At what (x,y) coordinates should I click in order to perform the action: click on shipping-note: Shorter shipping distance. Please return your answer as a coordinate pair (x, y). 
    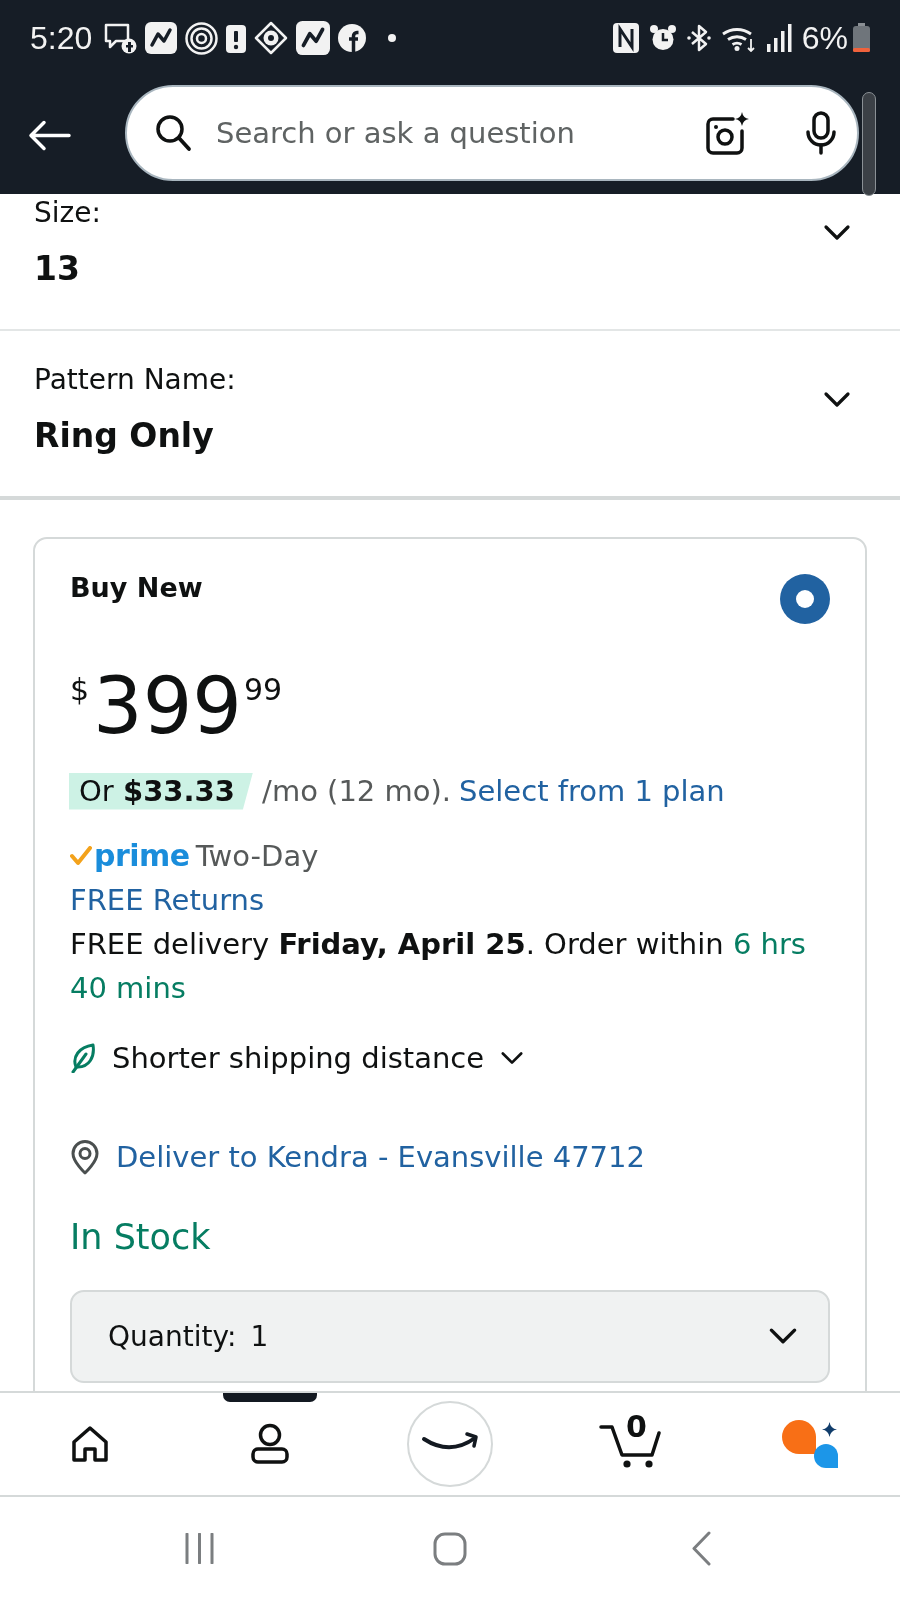
    Looking at the image, I should click on (298, 1058).